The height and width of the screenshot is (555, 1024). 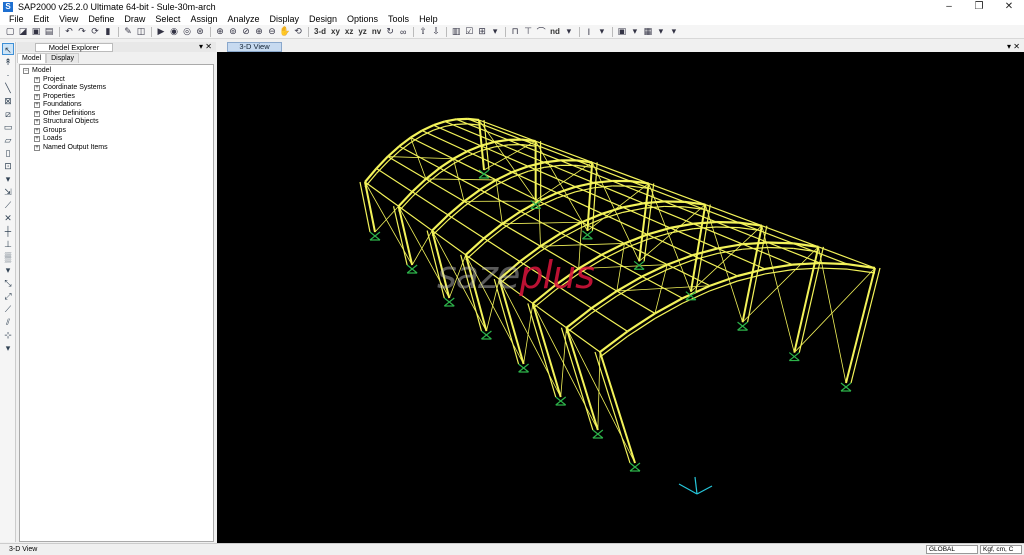 What do you see at coordinates (254, 47) in the screenshot?
I see `tab-3d-view: 3-D View` at bounding box center [254, 47].